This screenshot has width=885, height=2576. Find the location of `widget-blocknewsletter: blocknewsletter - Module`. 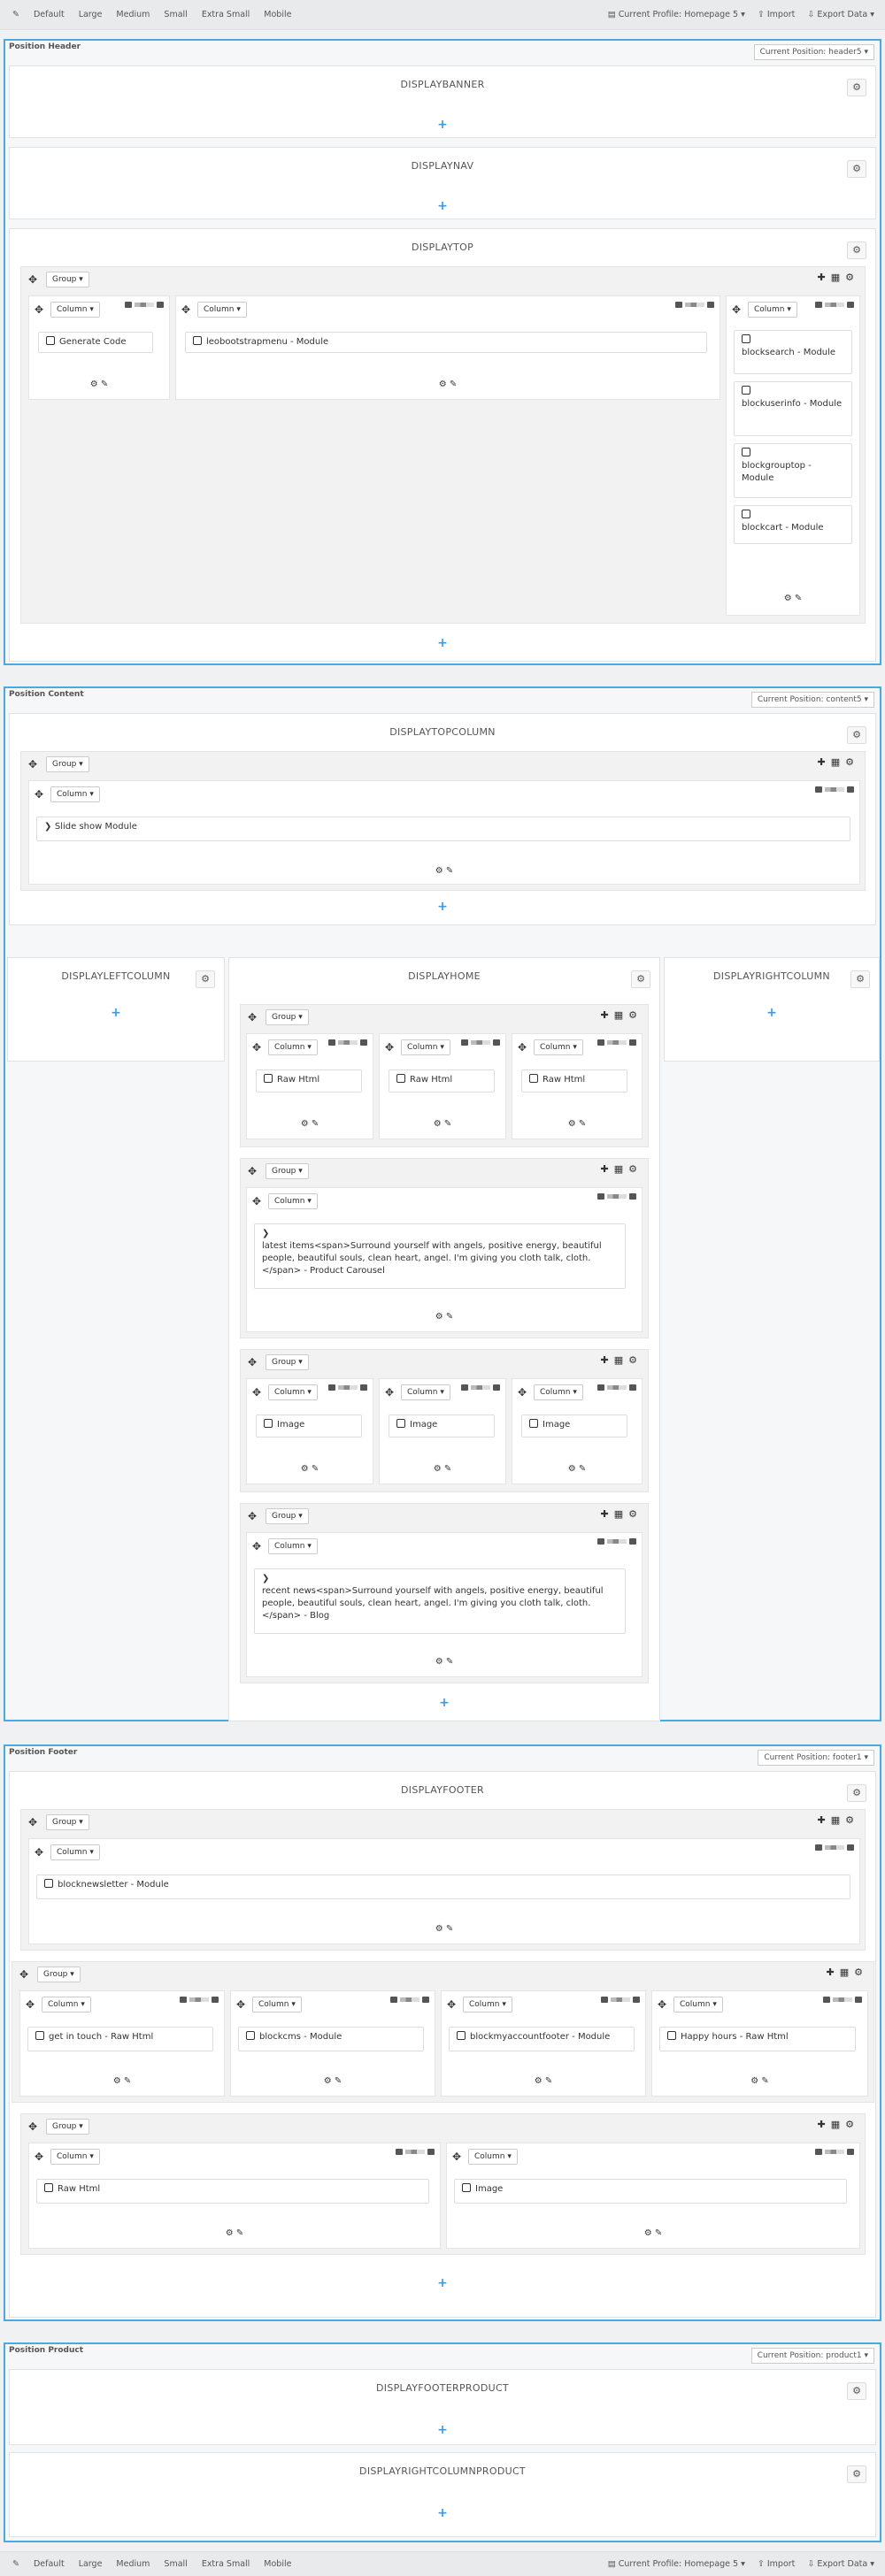

widget-blocknewsletter: blocknewsletter - Module is located at coordinates (443, 1886).